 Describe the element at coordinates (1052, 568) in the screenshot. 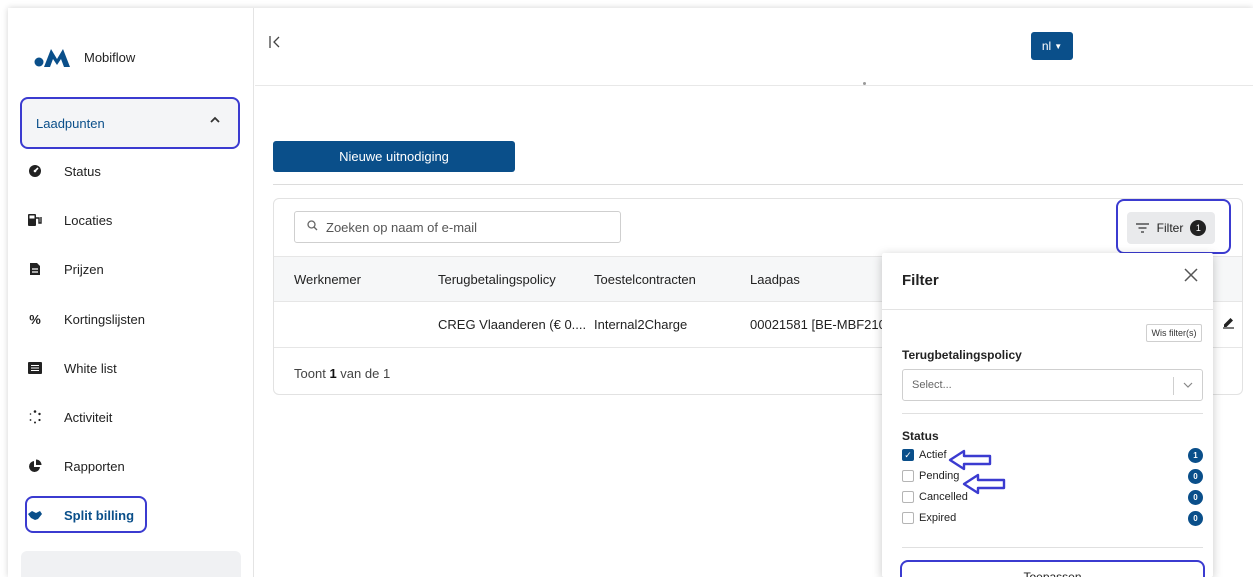

I see `highlight-apply-button` at that location.